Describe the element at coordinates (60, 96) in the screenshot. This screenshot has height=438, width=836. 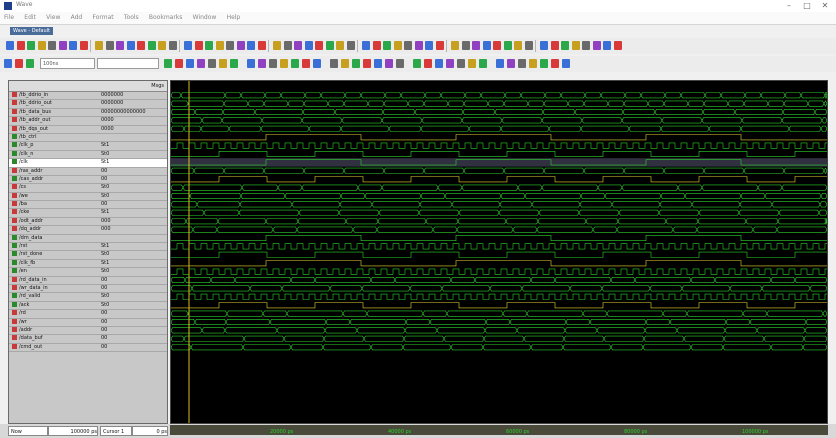
I see `signal-row: /tb_ddrio_in` at that location.